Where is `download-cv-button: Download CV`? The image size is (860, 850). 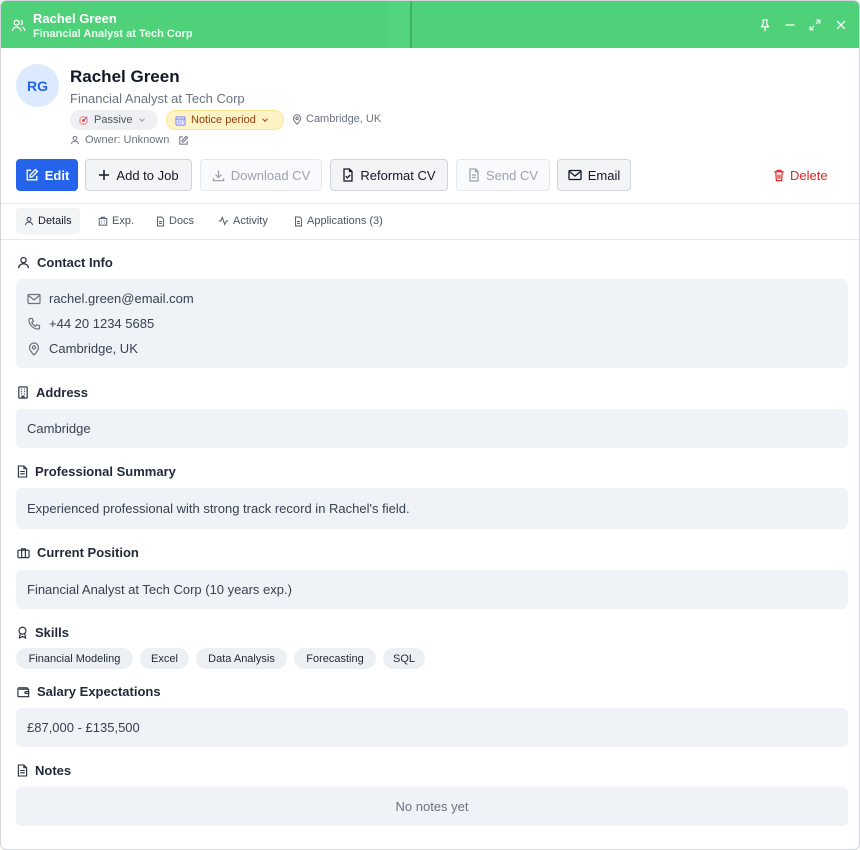 download-cv-button: Download CV is located at coordinates (261, 175).